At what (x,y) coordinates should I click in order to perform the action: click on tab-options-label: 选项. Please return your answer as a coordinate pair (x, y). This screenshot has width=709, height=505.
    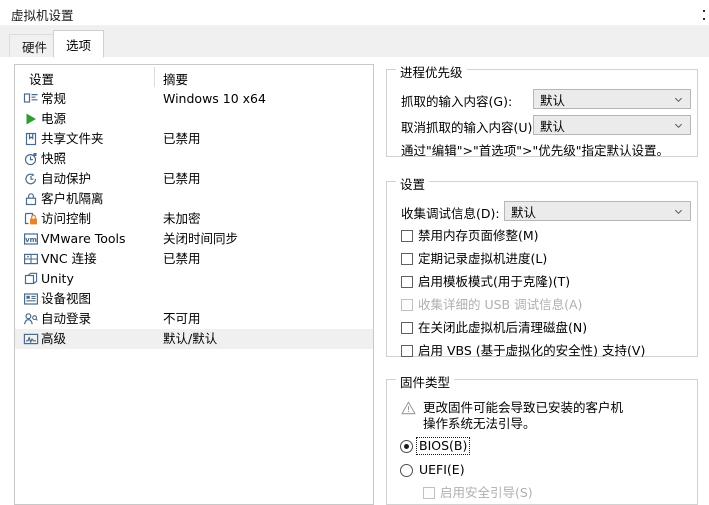
    Looking at the image, I should click on (79, 45).